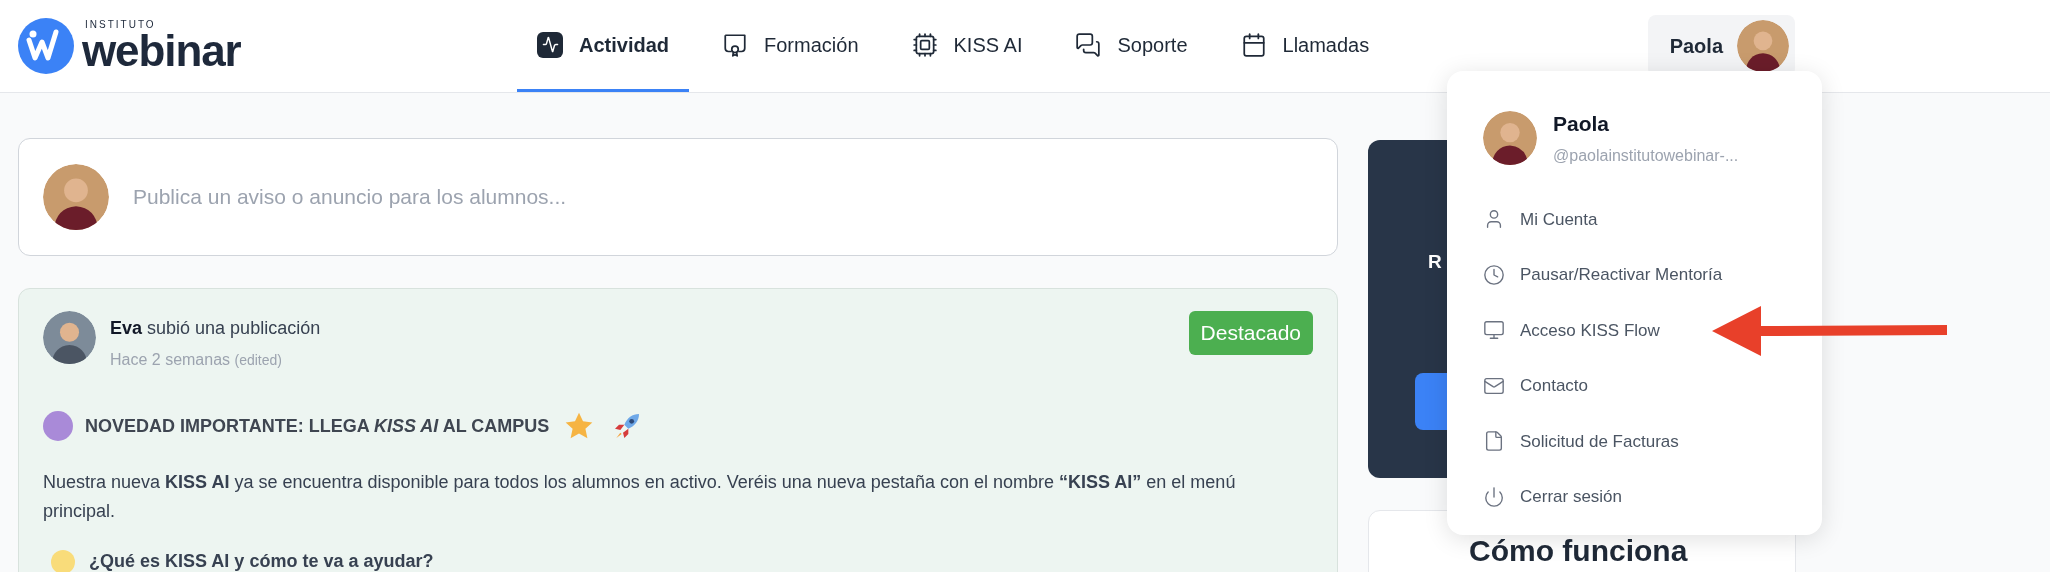  What do you see at coordinates (1494, 330) in the screenshot?
I see `monitor-icon` at bounding box center [1494, 330].